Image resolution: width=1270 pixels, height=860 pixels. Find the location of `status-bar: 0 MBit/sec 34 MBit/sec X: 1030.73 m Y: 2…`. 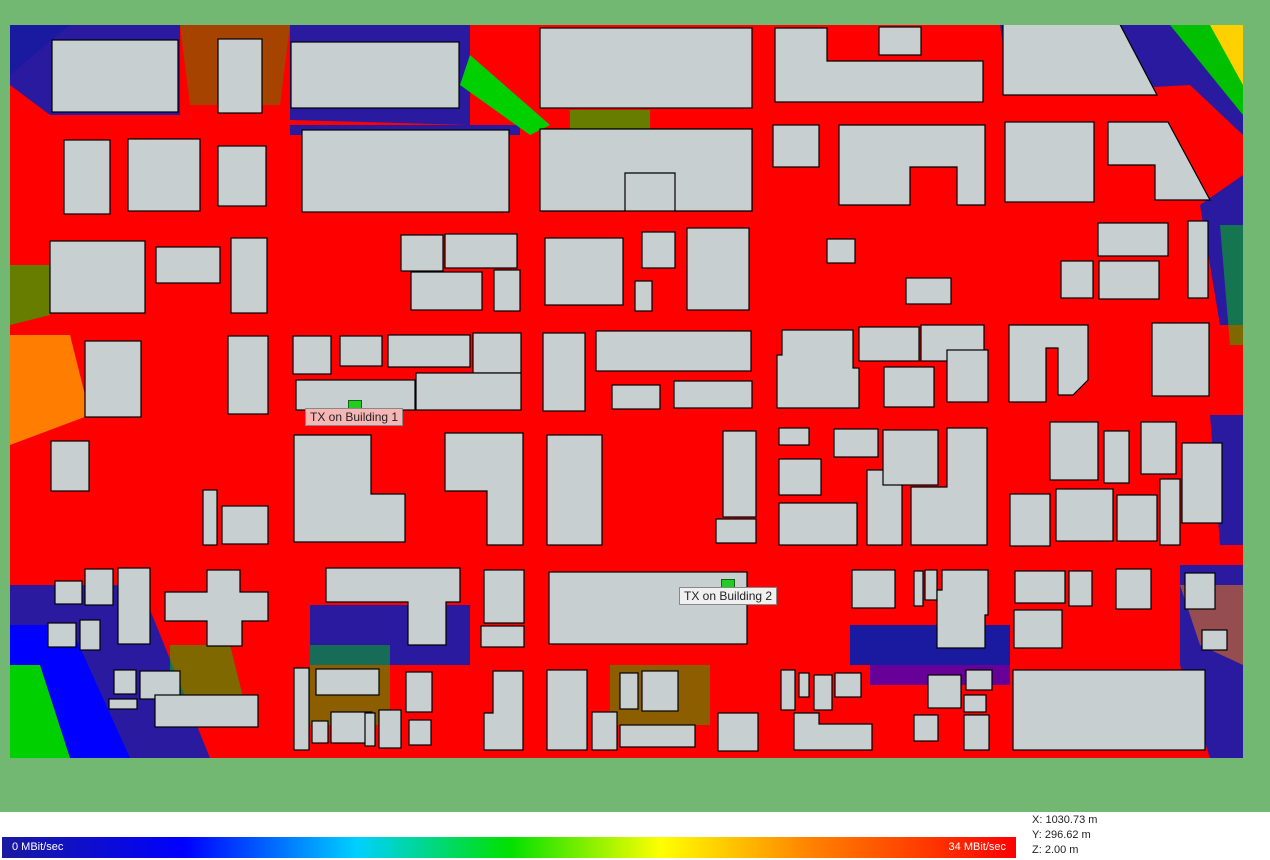

status-bar: 0 MBit/sec 34 MBit/sec X: 1030.73 m Y: 2… is located at coordinates (635, 836).